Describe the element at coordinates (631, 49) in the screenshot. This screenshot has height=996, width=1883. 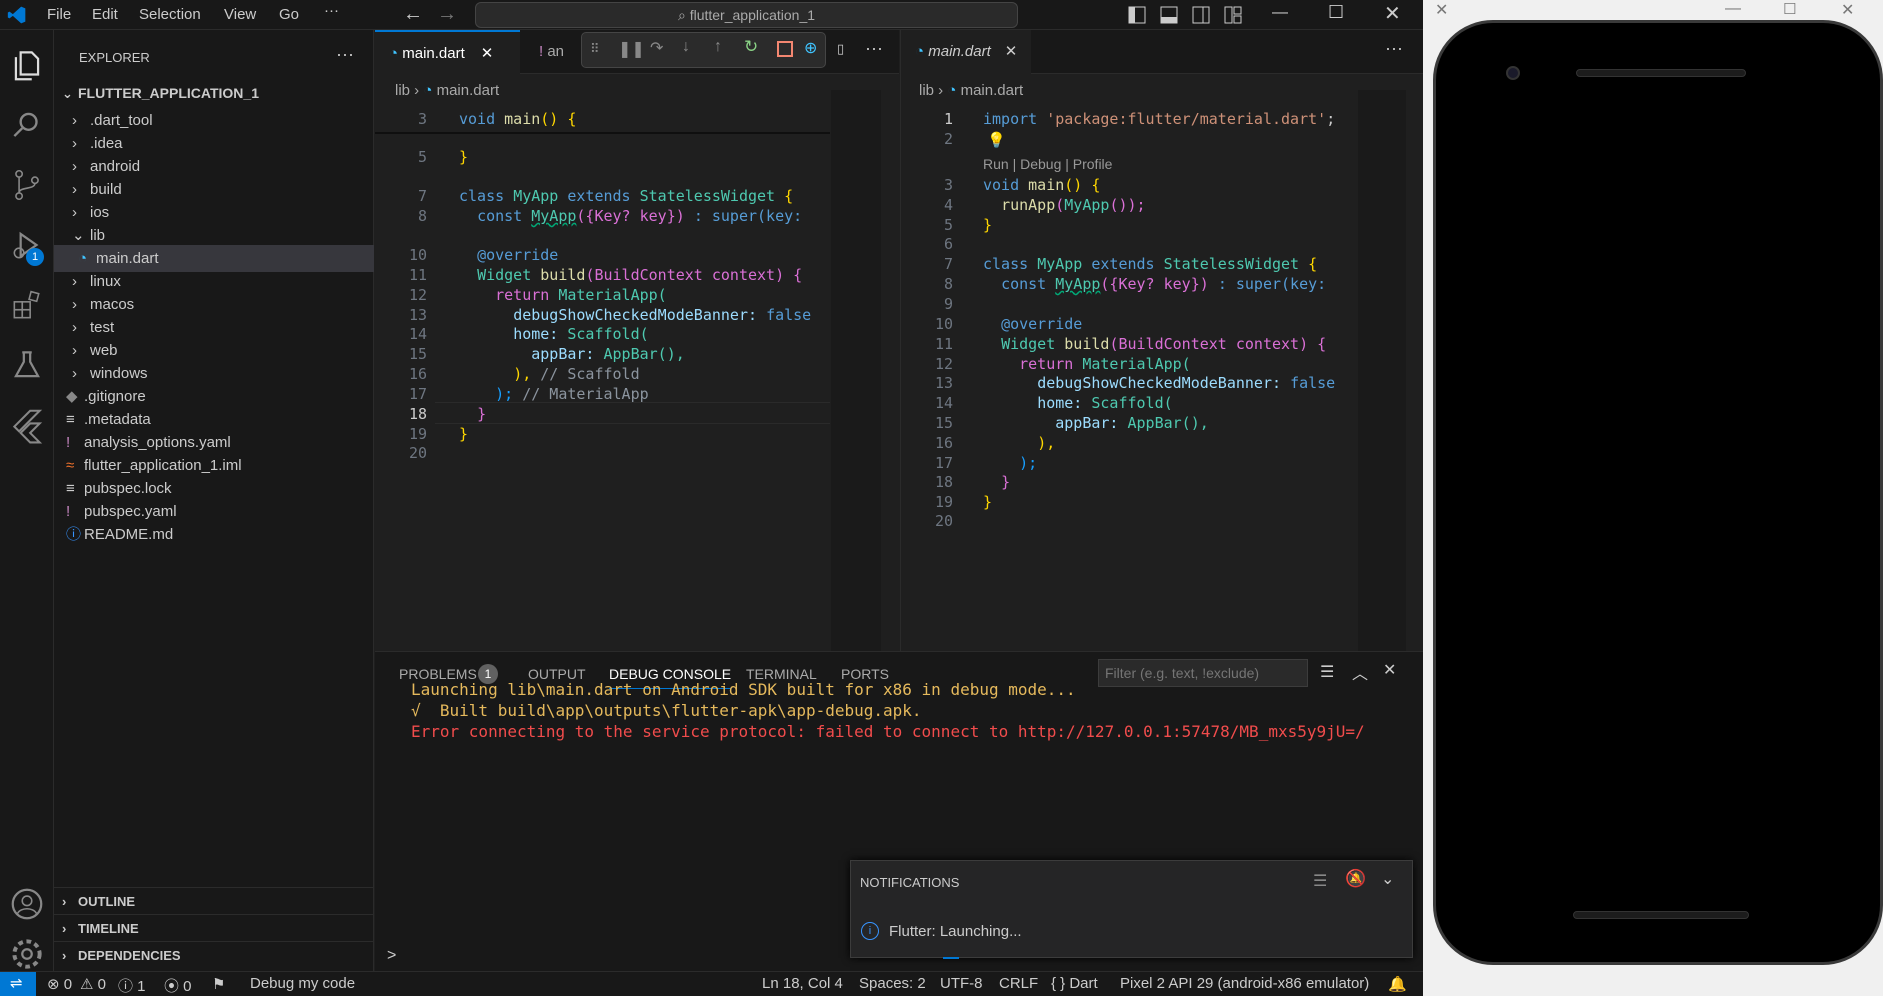
I see `pause-icon: ❚❚` at that location.